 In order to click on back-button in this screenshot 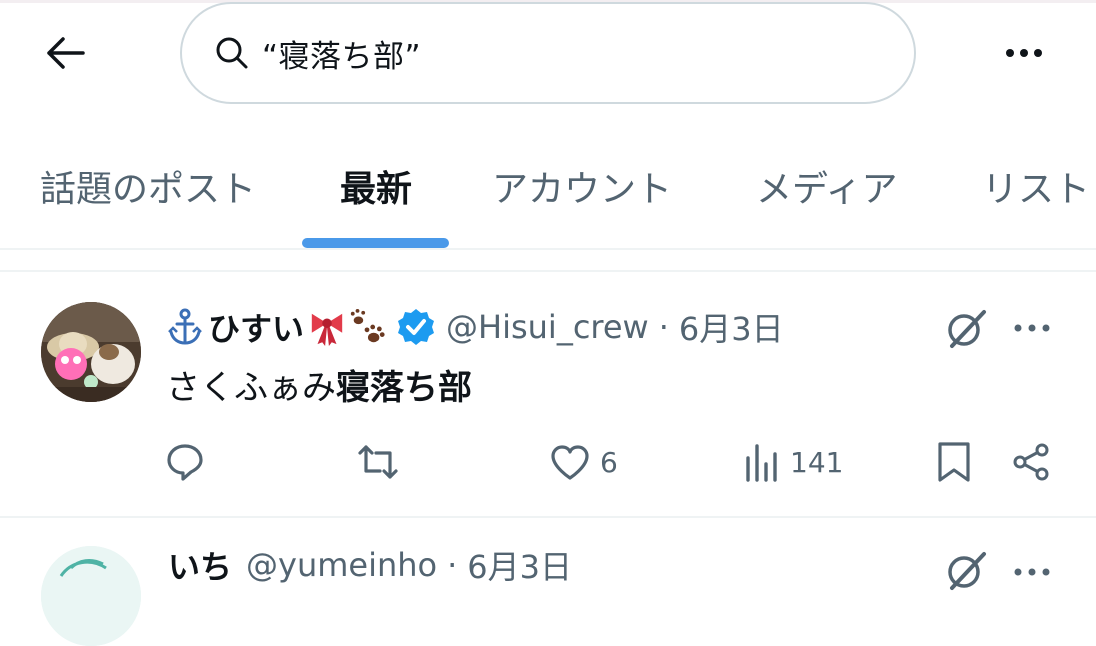, I will do `click(65, 53)`.